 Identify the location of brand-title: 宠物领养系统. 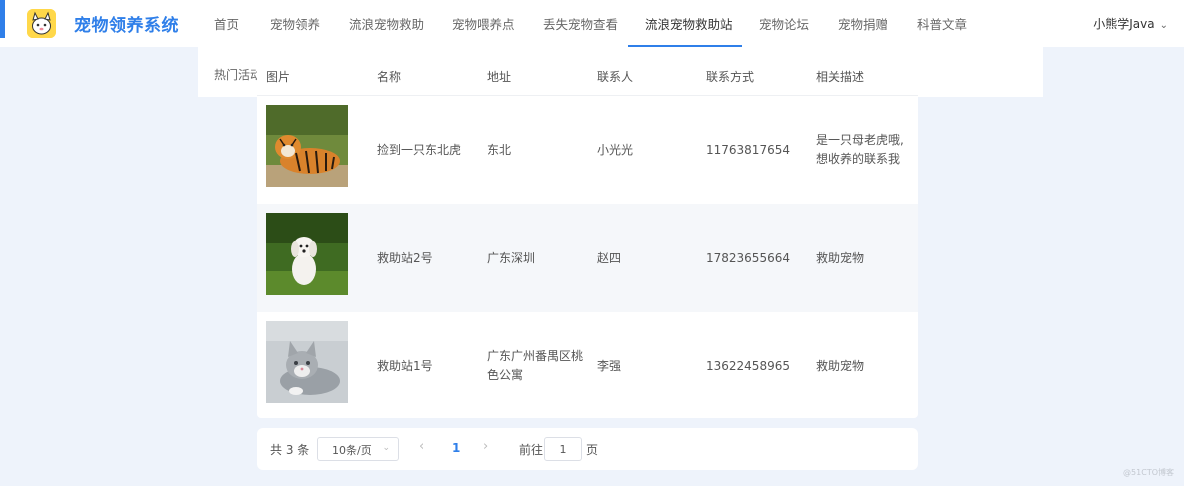
(126, 23).